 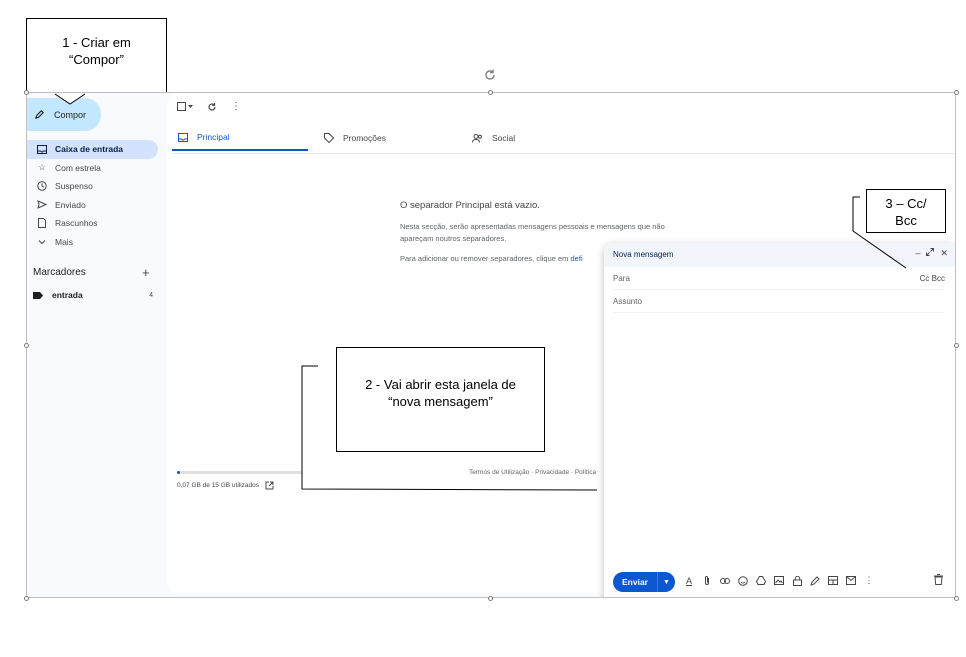 I want to click on callout-3-line1: 3 – Cc/, so click(x=906, y=203).